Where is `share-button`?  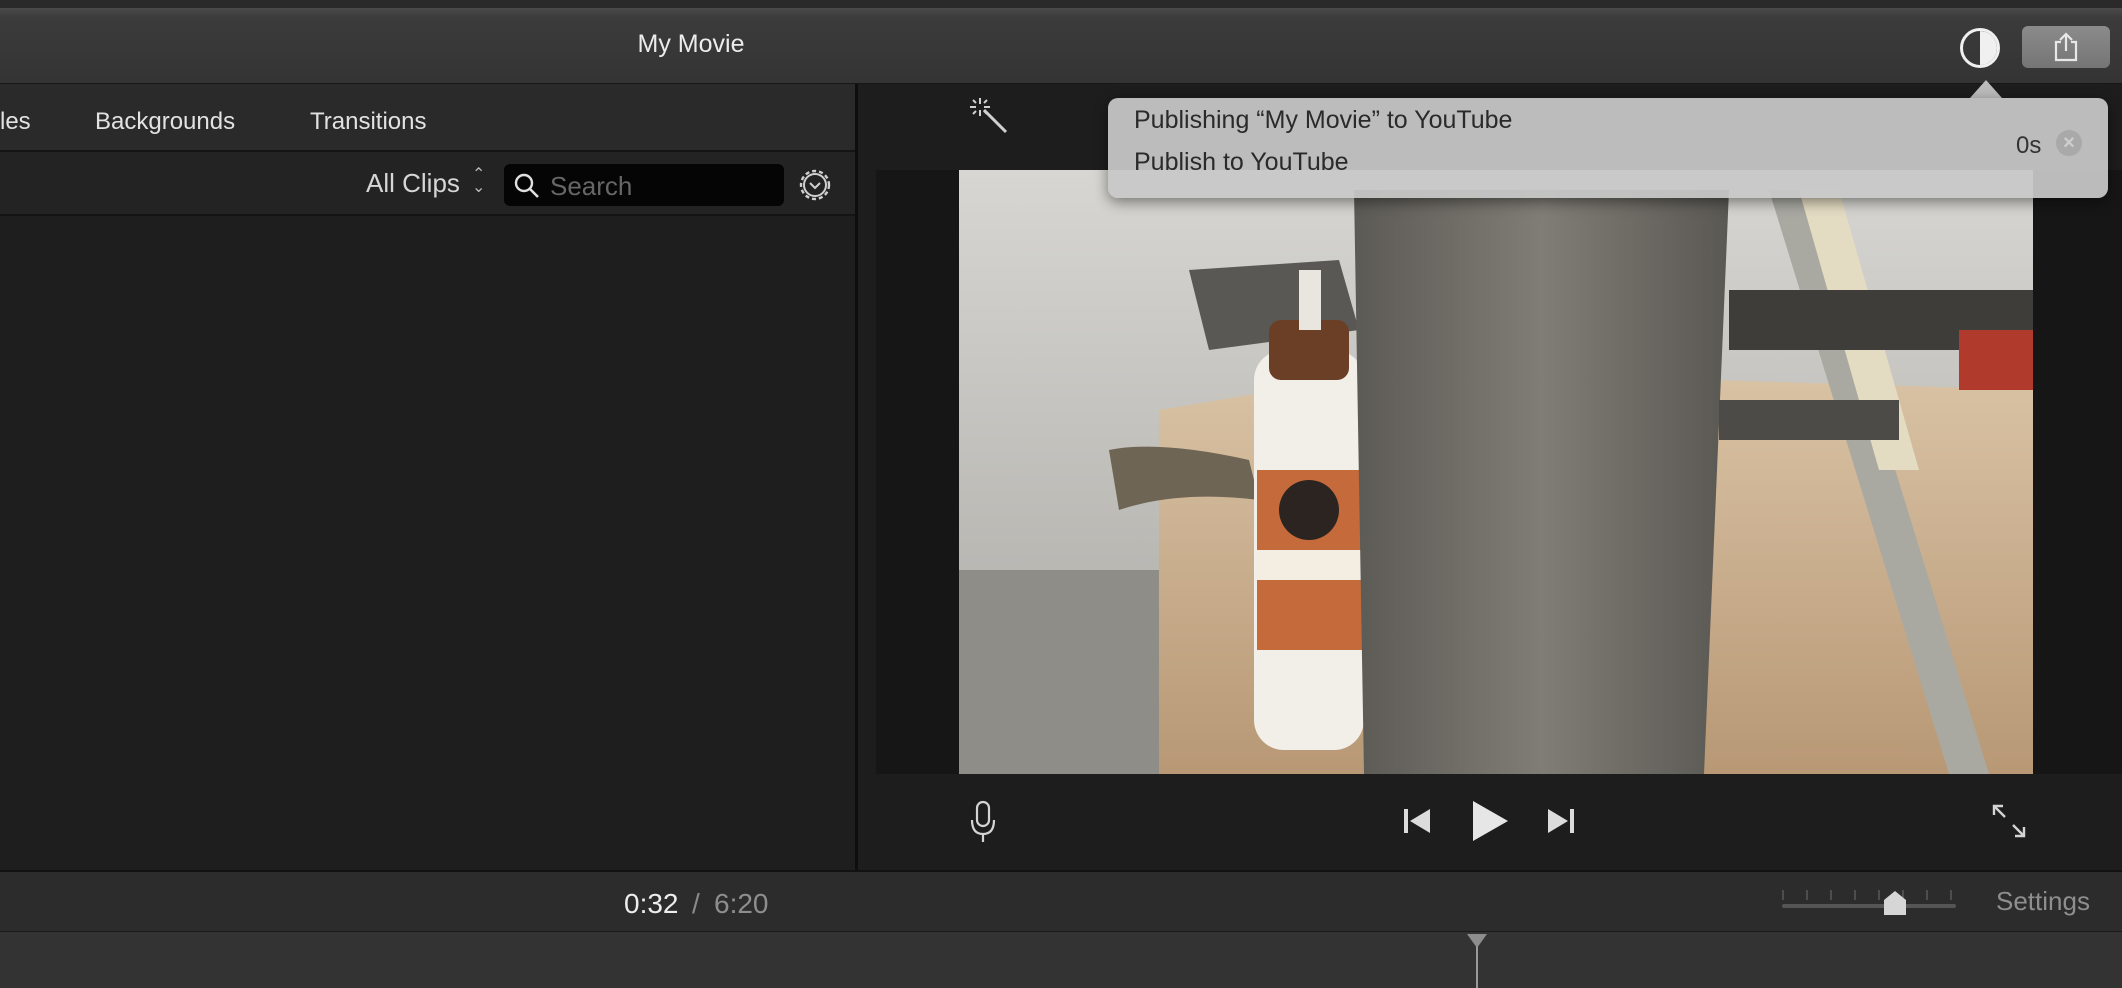
share-button is located at coordinates (2066, 47).